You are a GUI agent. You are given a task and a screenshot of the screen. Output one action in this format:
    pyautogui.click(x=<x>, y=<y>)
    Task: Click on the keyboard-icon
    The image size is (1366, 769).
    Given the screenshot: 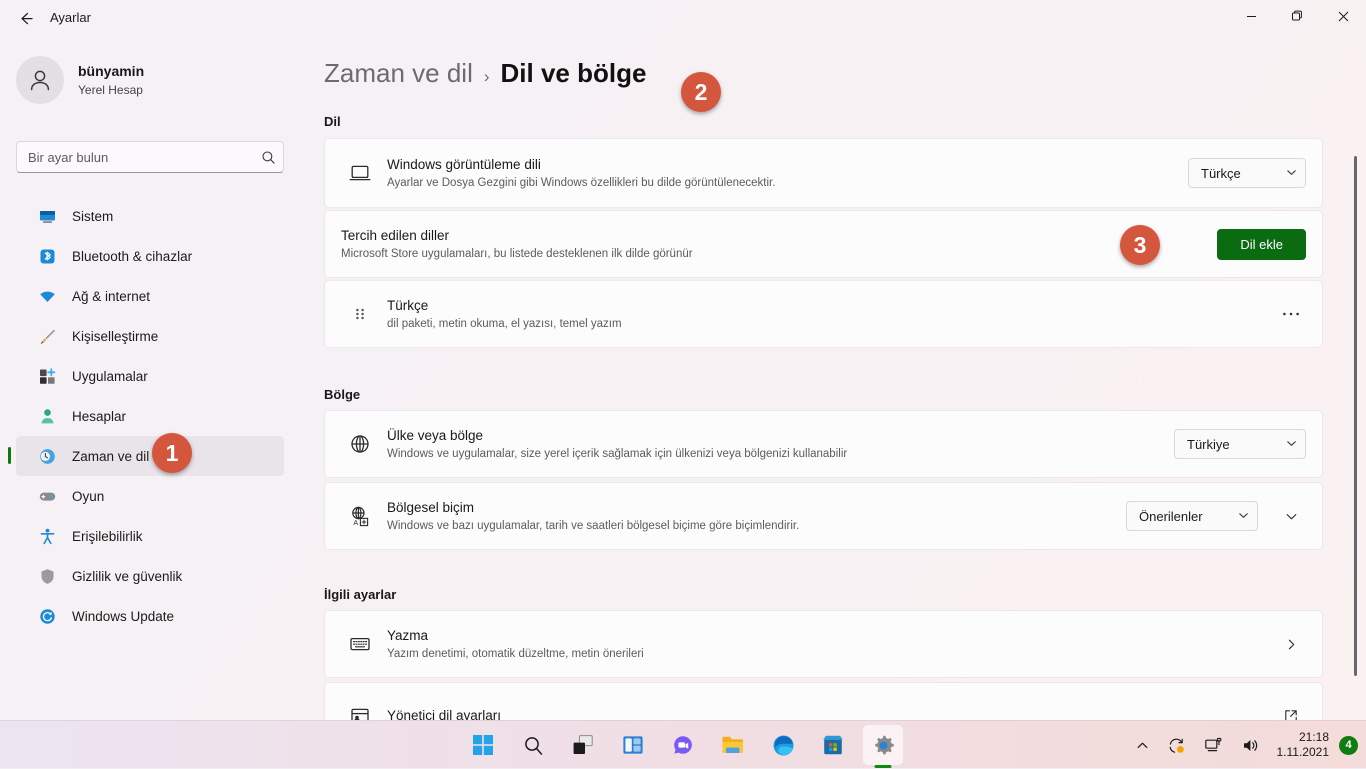 What is the action you would take?
    pyautogui.click(x=360, y=644)
    